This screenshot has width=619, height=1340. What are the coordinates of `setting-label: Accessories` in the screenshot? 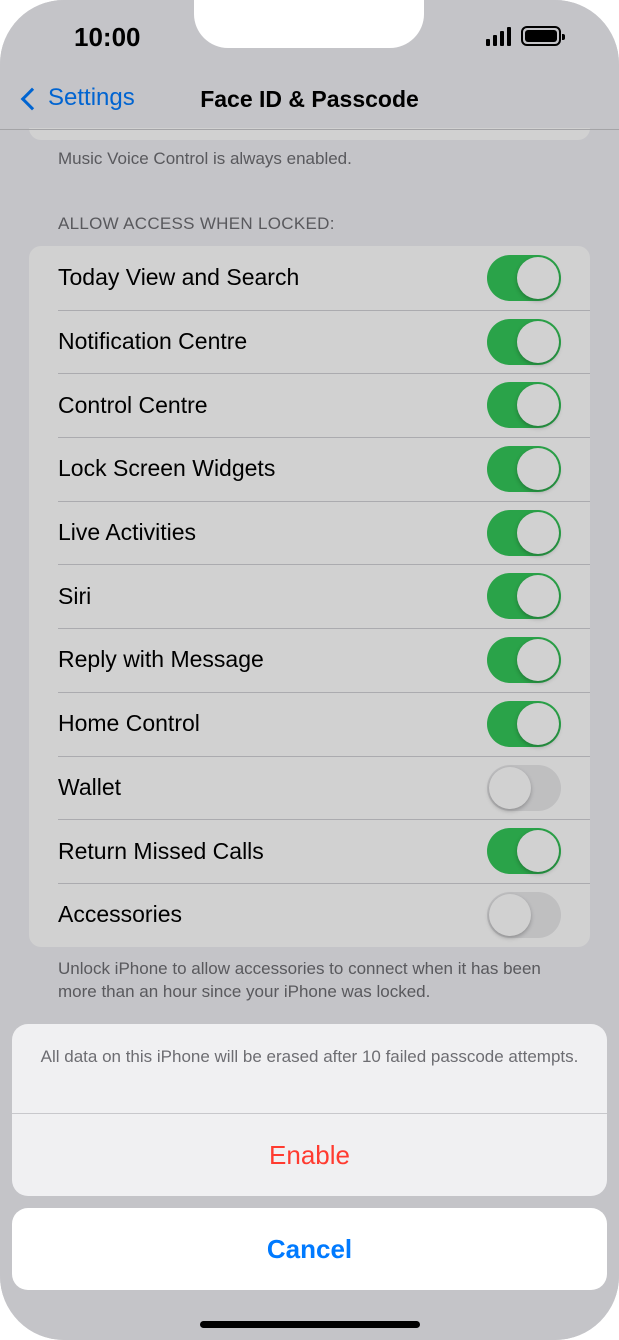 It's located at (120, 914).